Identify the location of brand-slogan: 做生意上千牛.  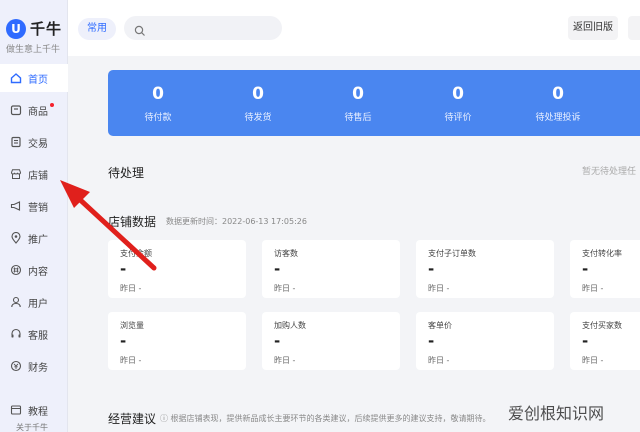
(33, 50).